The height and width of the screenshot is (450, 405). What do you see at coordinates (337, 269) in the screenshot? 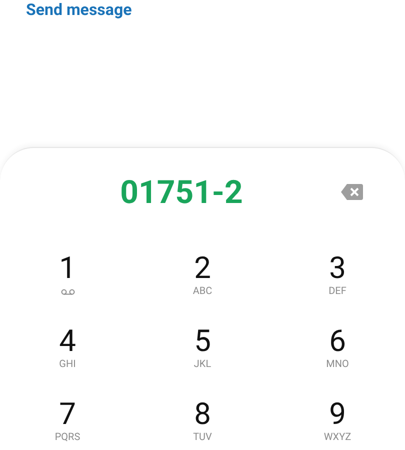
I see `key-digit: 3` at bounding box center [337, 269].